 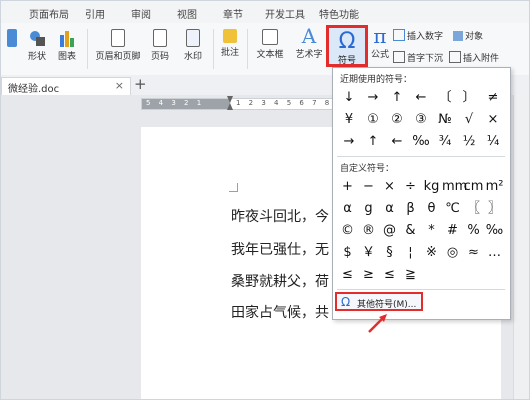 I want to click on picture-button, so click(x=12, y=38).